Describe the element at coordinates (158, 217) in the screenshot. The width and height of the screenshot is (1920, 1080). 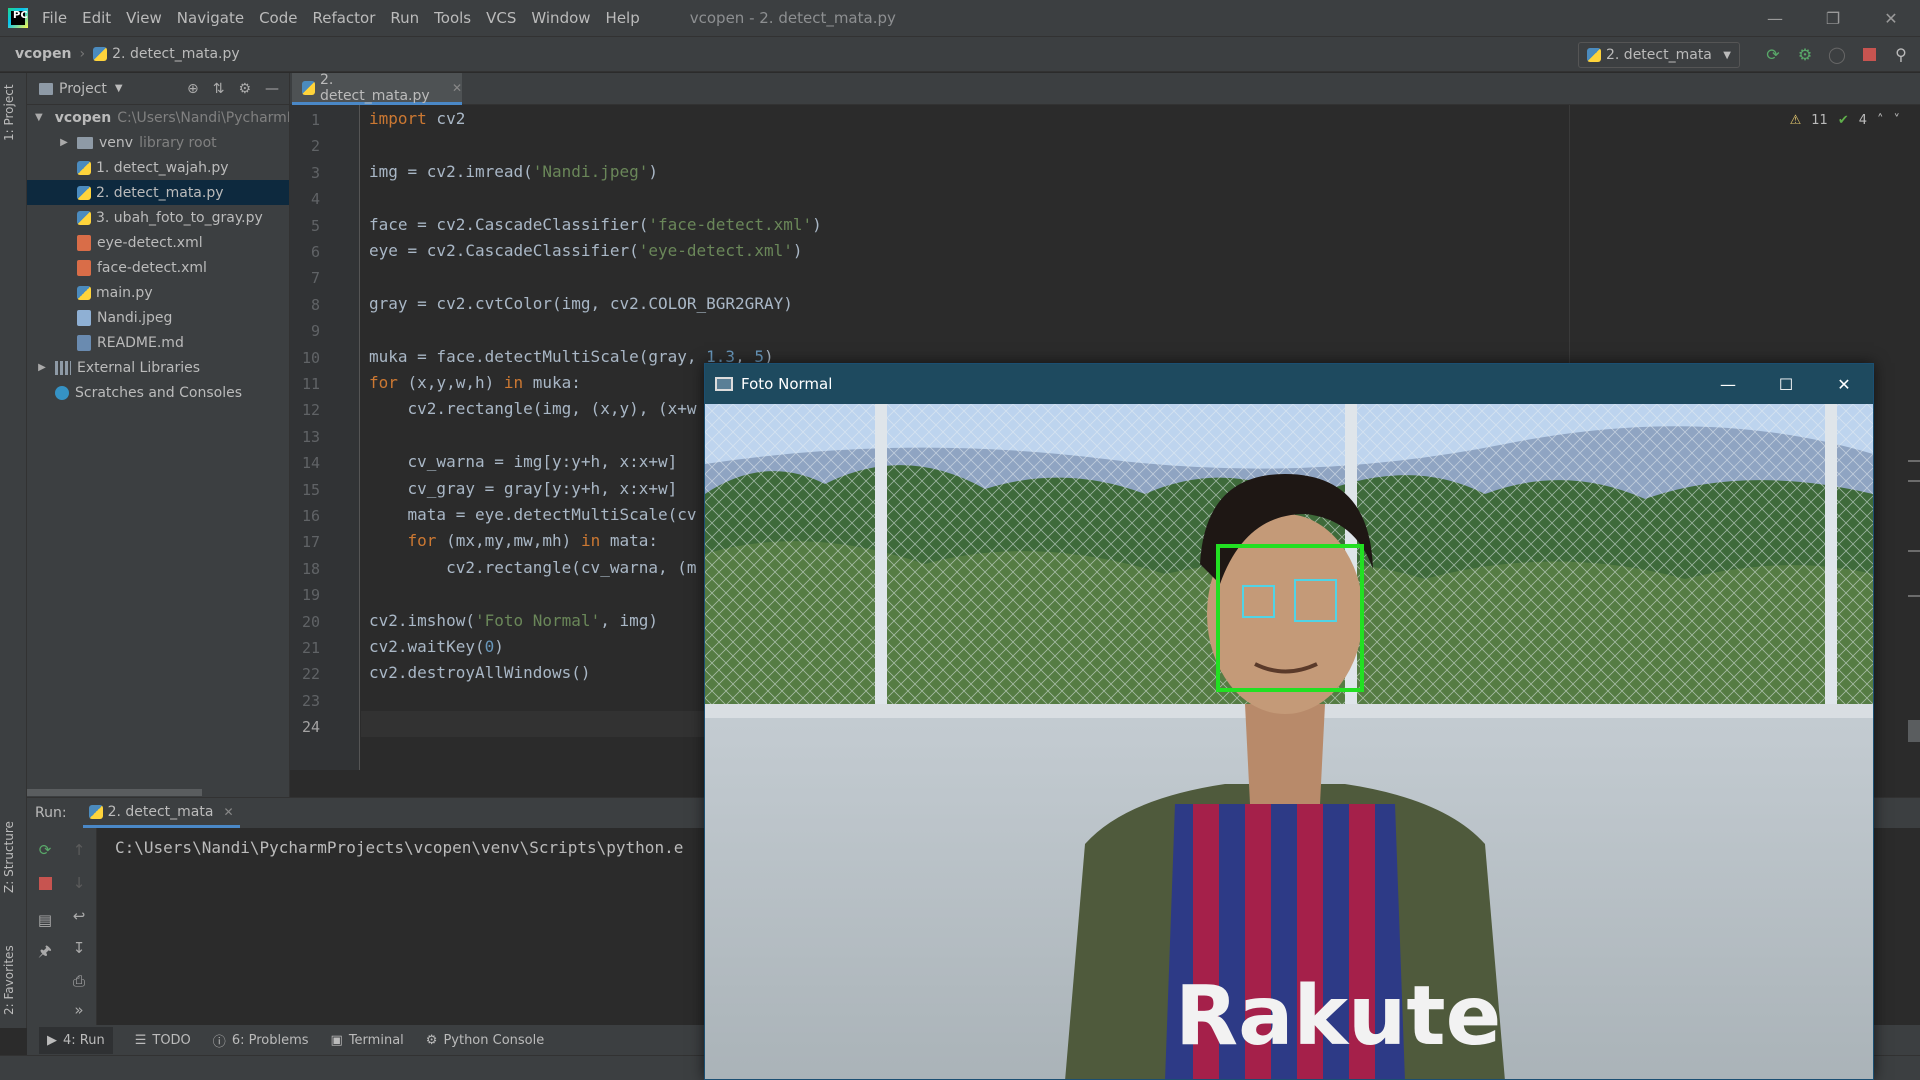
I see `tree-item: 3. ubah_foto_to_gray.py` at that location.